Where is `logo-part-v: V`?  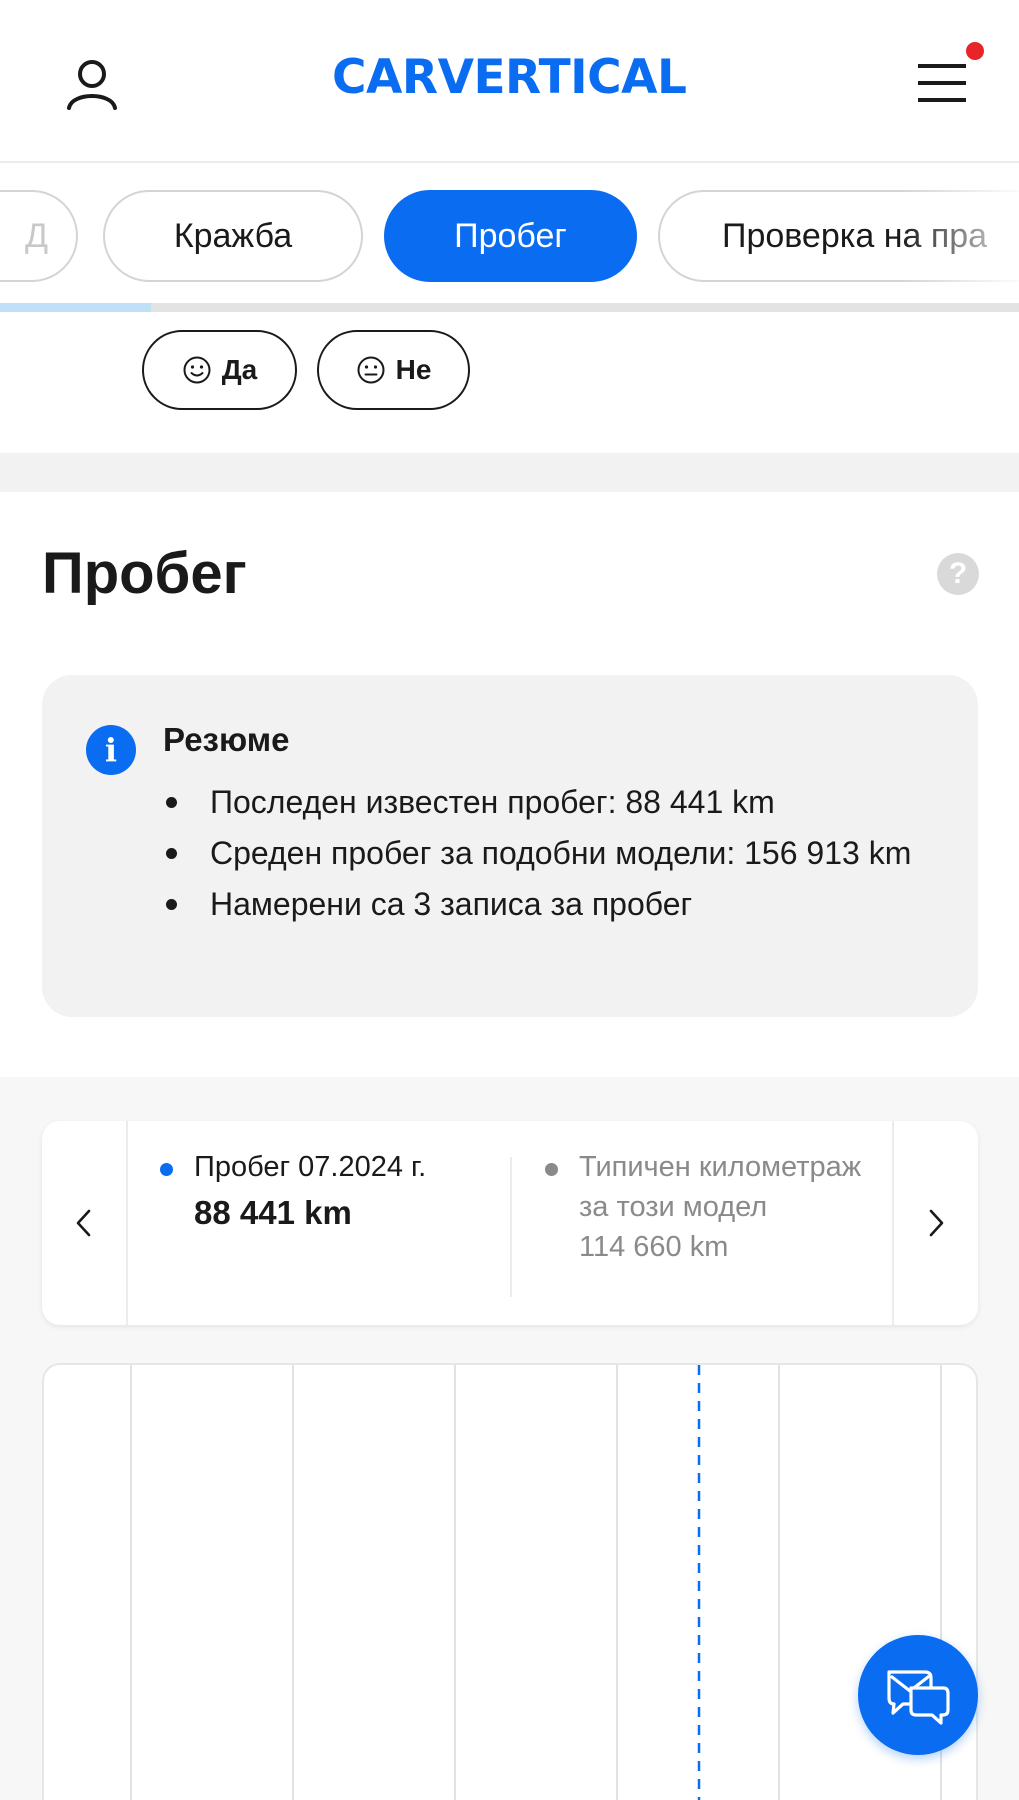
logo-part-v: V is located at coordinates (455, 77).